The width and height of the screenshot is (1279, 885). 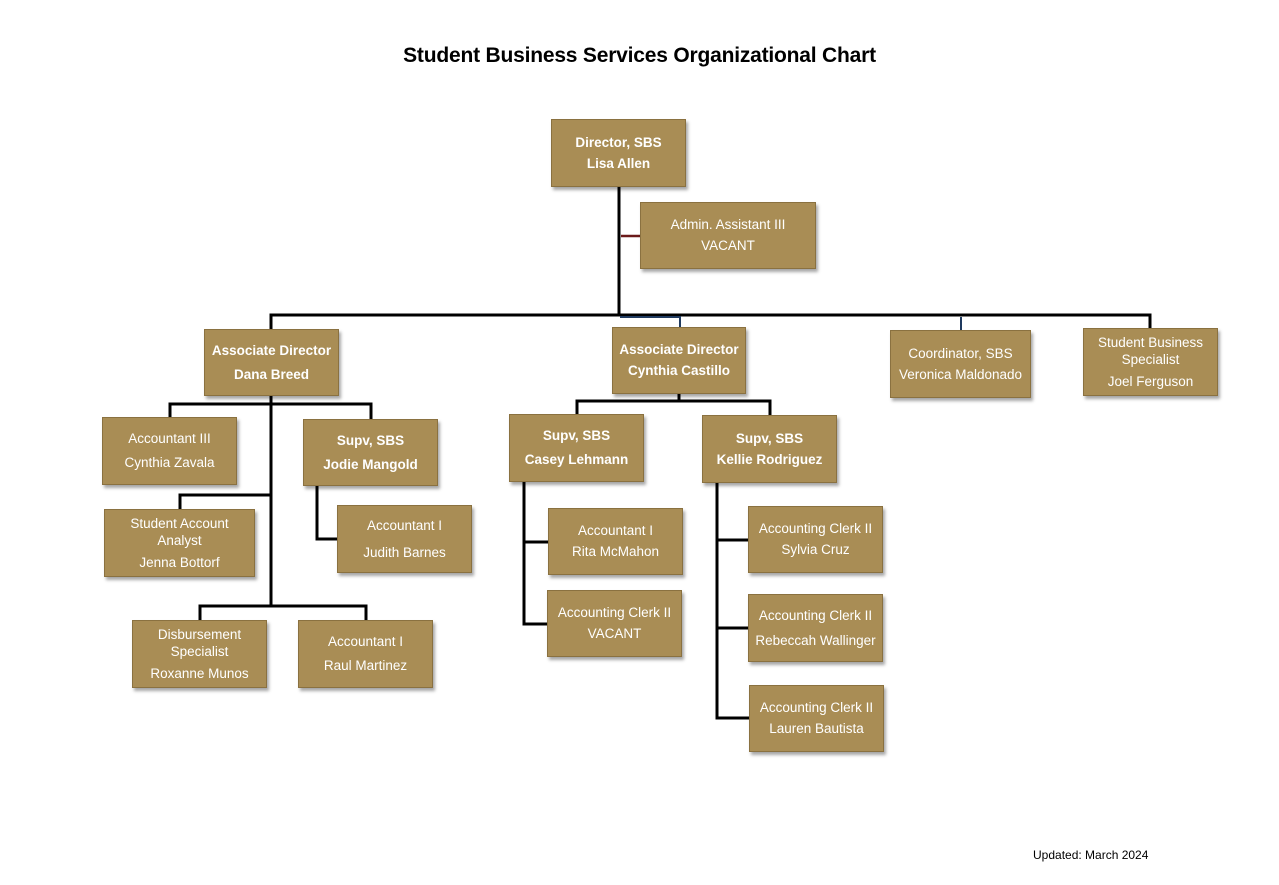 I want to click on node-name: Raul Martinez, so click(x=365, y=665).